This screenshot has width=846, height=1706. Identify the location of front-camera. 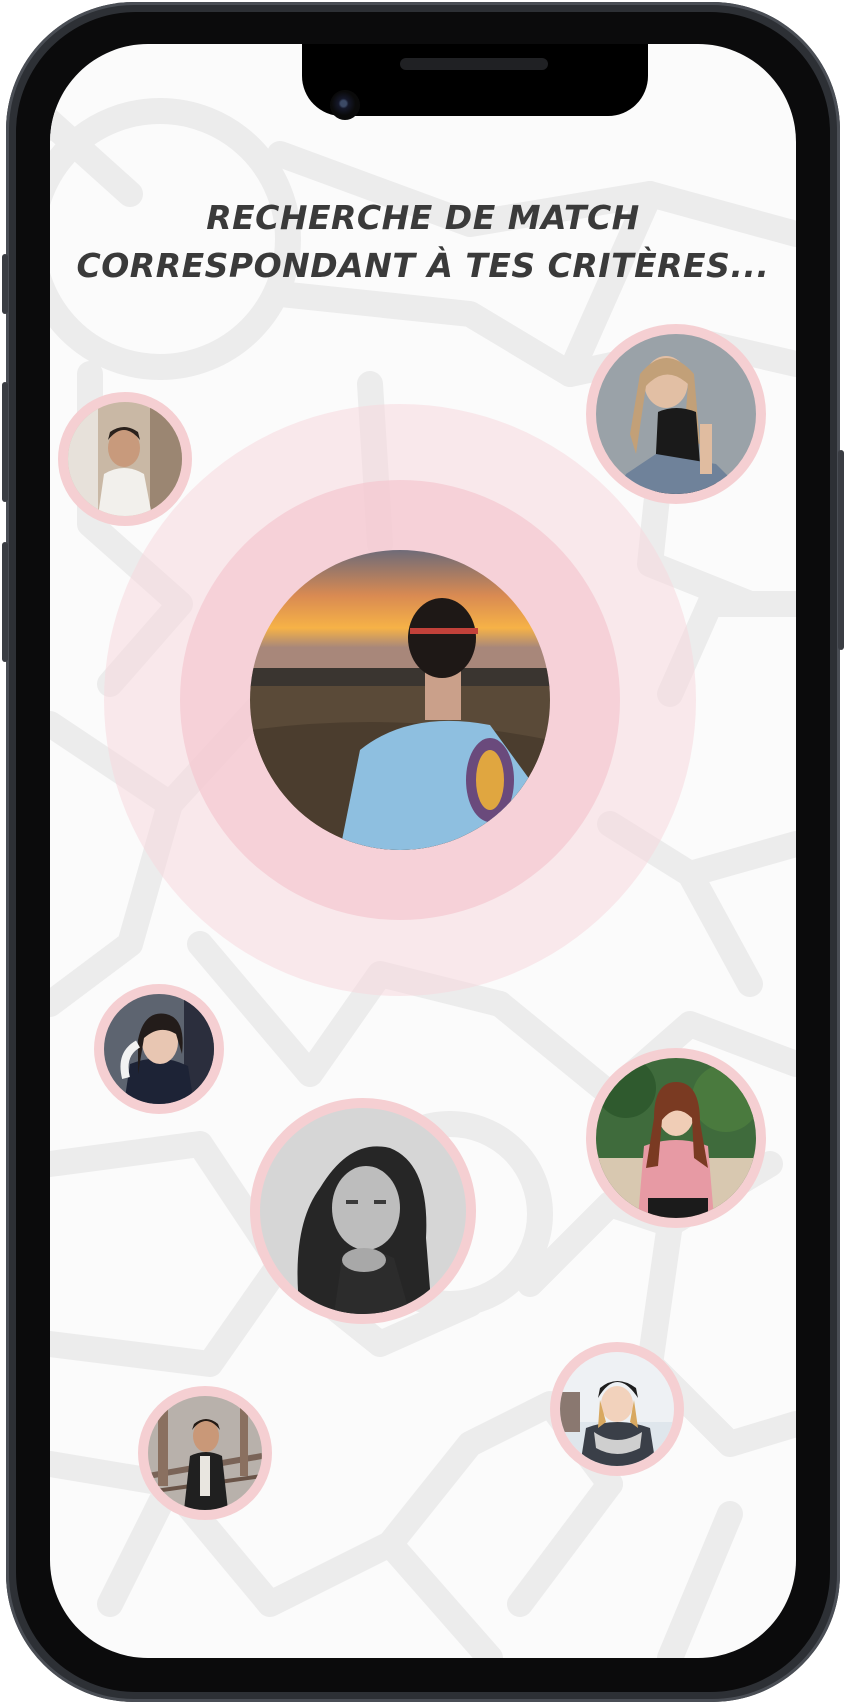
(345, 105).